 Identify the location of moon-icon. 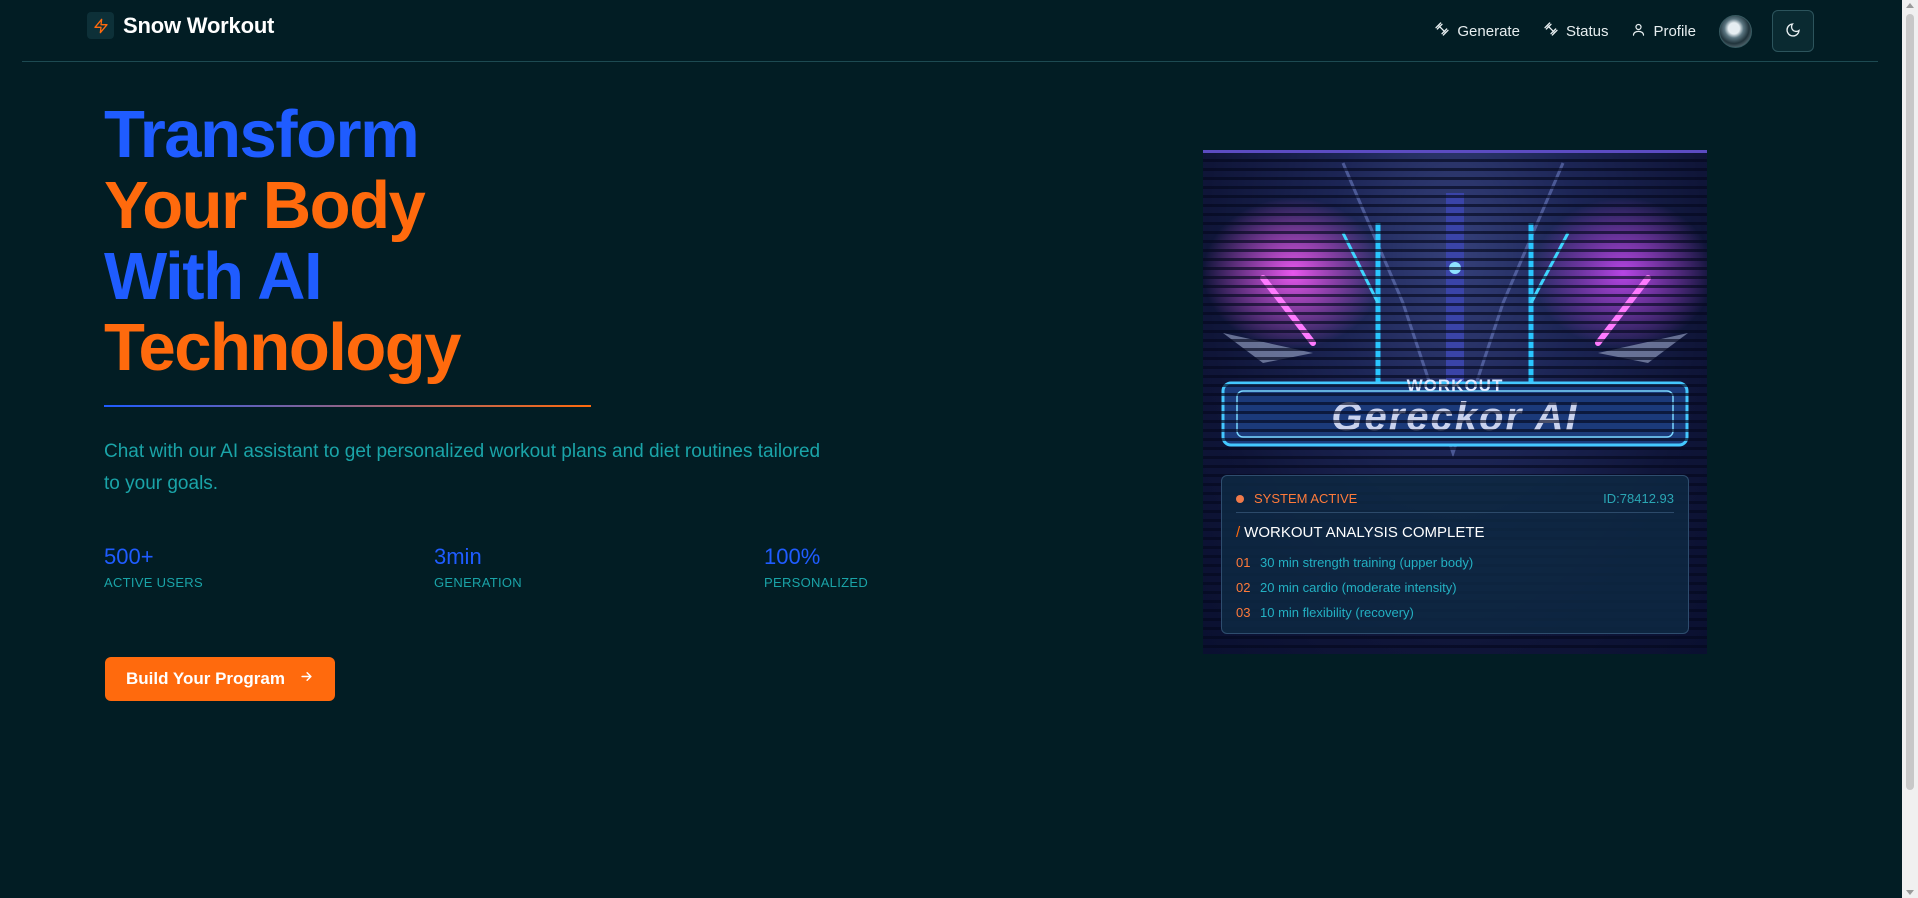
(1793, 31).